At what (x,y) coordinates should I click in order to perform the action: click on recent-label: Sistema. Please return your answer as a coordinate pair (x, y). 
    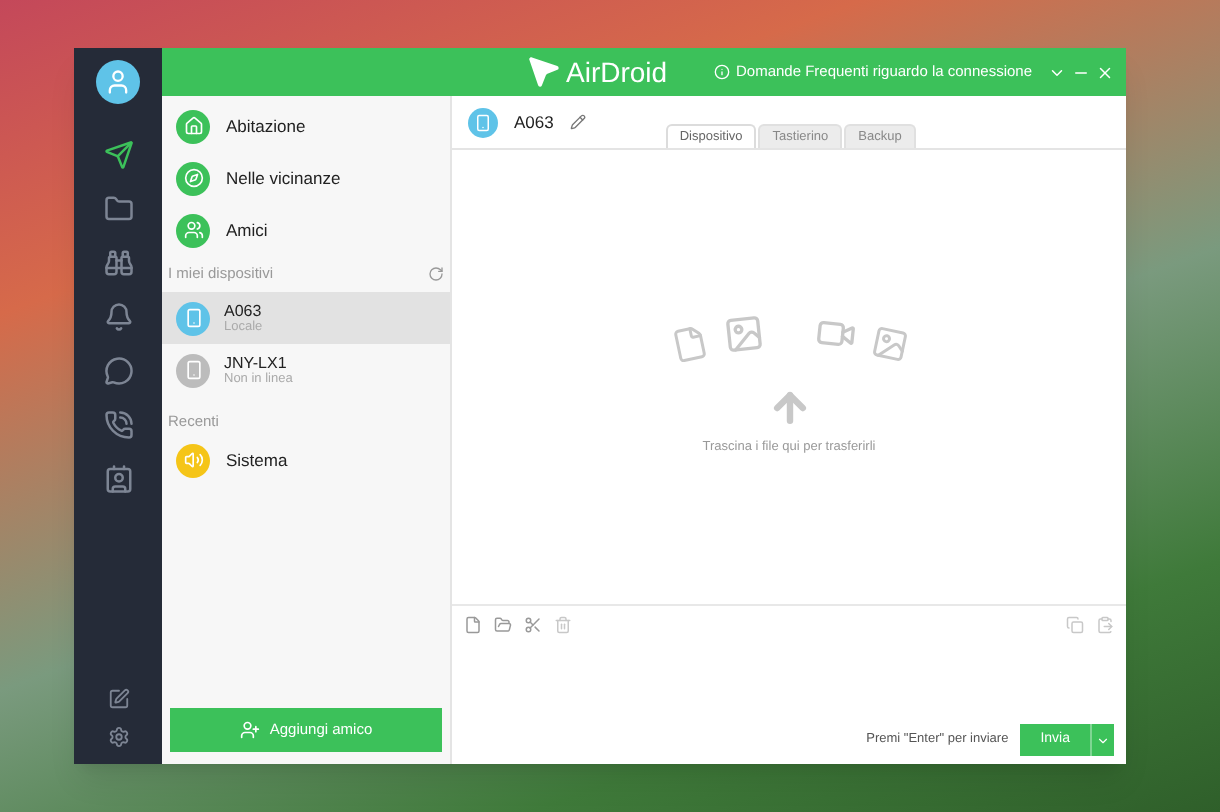
    Looking at the image, I should click on (257, 460).